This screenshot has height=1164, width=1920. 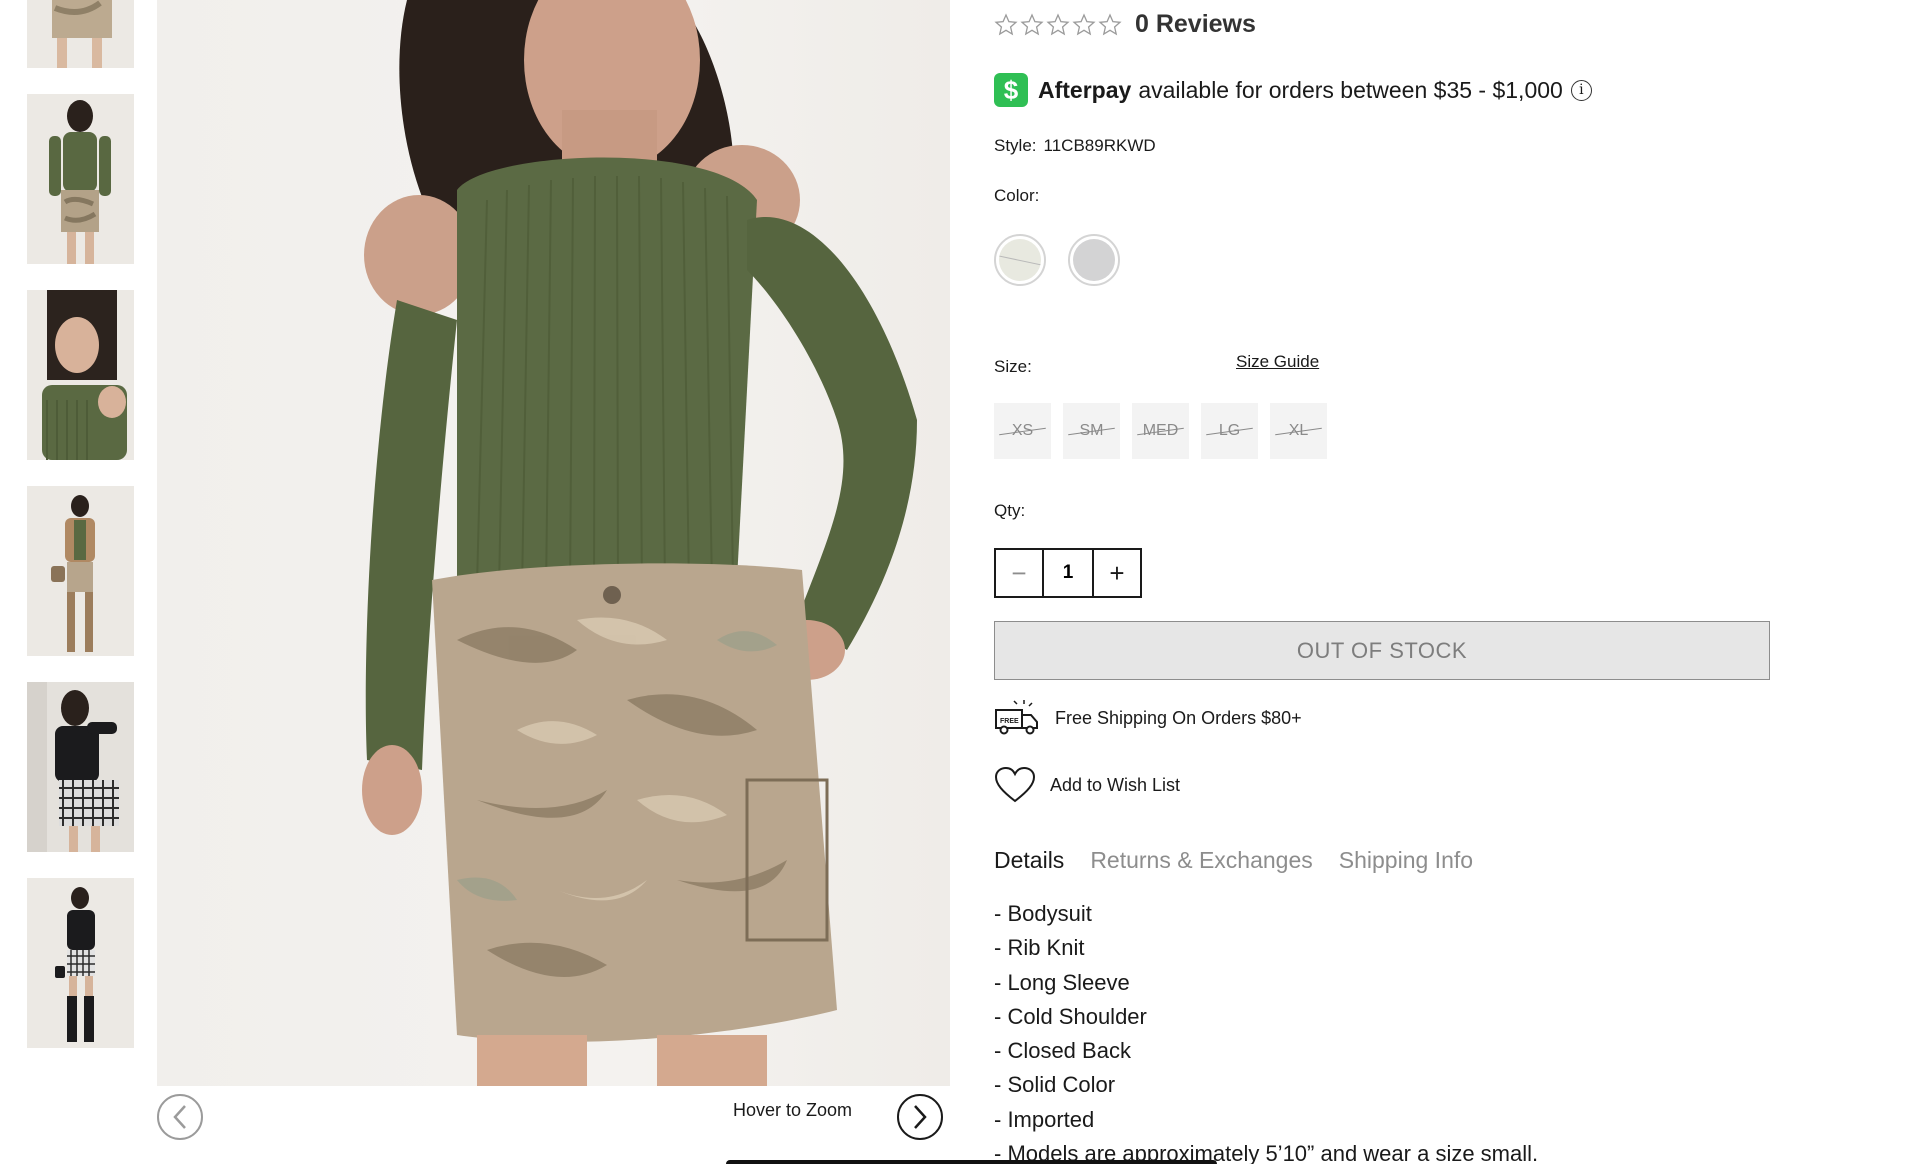 What do you see at coordinates (1195, 24) in the screenshot?
I see `reviews-count-link: 0 Reviews` at bounding box center [1195, 24].